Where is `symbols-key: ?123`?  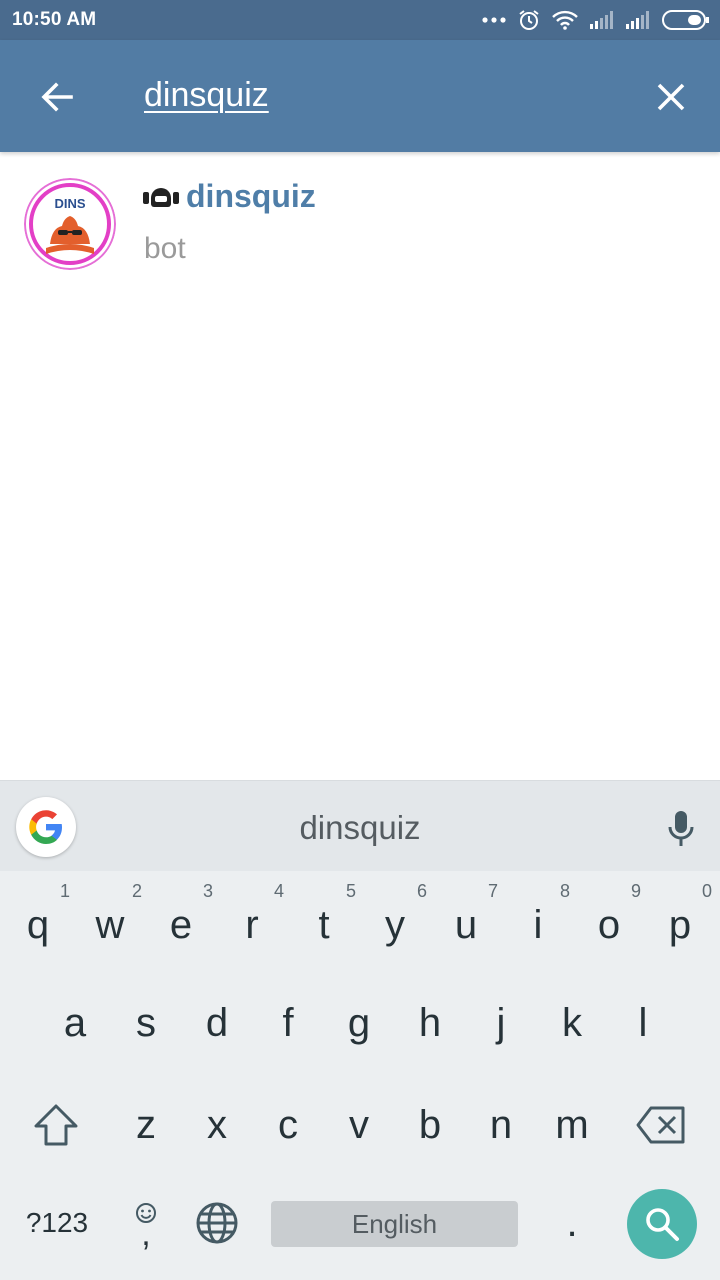 symbols-key: ?123 is located at coordinates (57, 1223).